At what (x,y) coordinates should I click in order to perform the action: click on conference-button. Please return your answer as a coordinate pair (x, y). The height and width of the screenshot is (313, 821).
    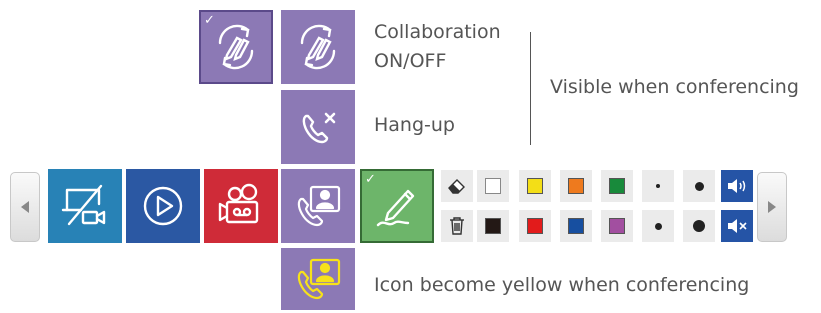
    Looking at the image, I should click on (318, 206).